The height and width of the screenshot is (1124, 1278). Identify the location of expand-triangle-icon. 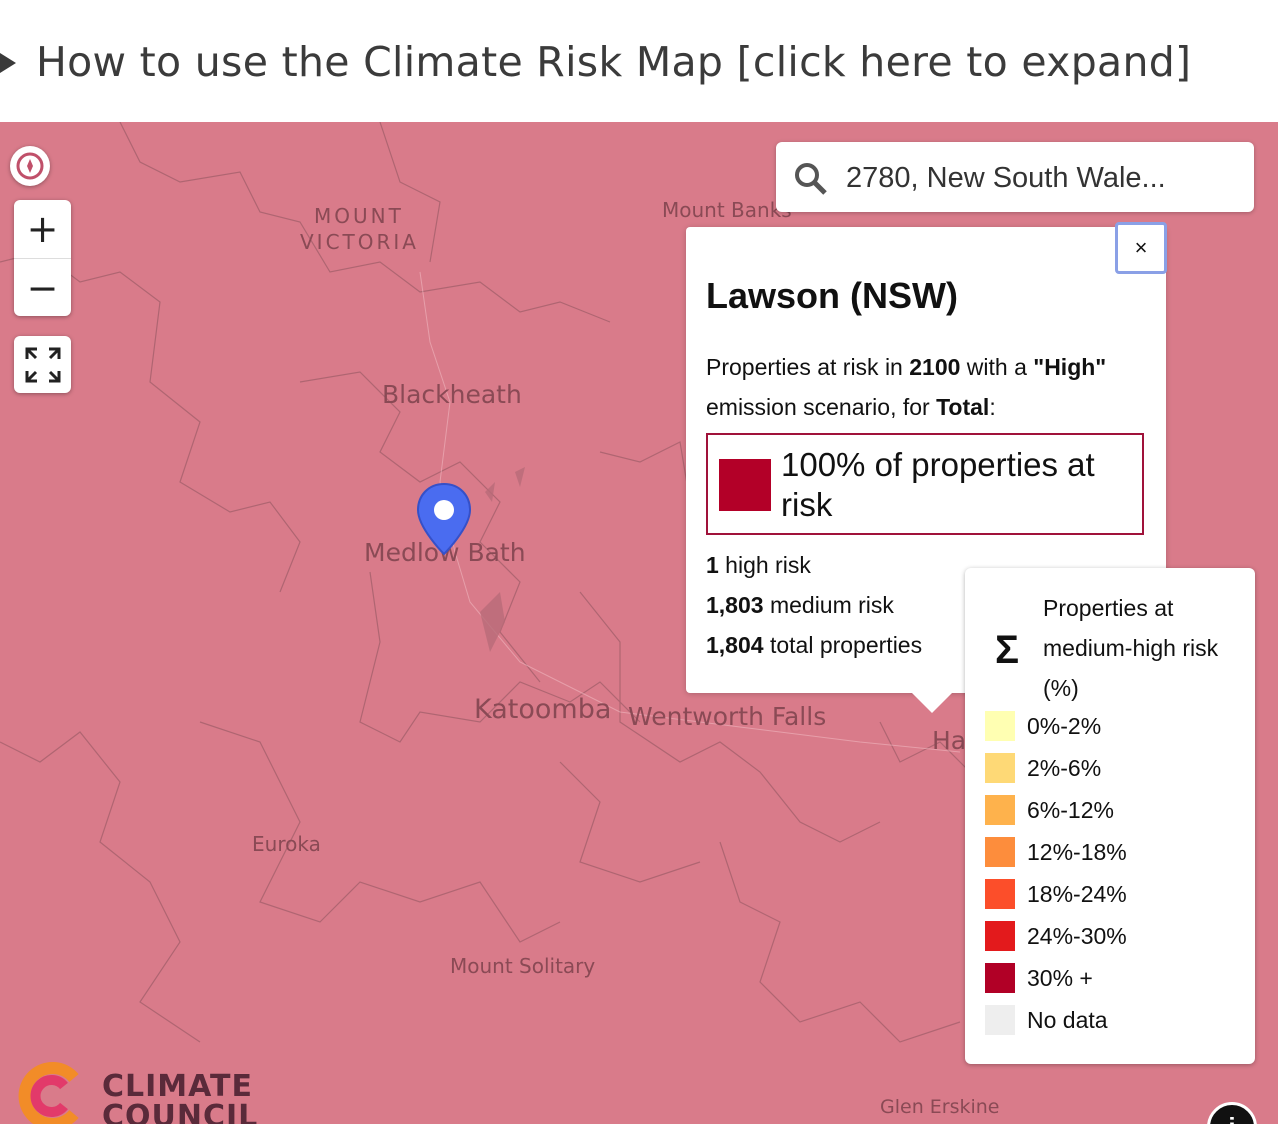
(8, 63).